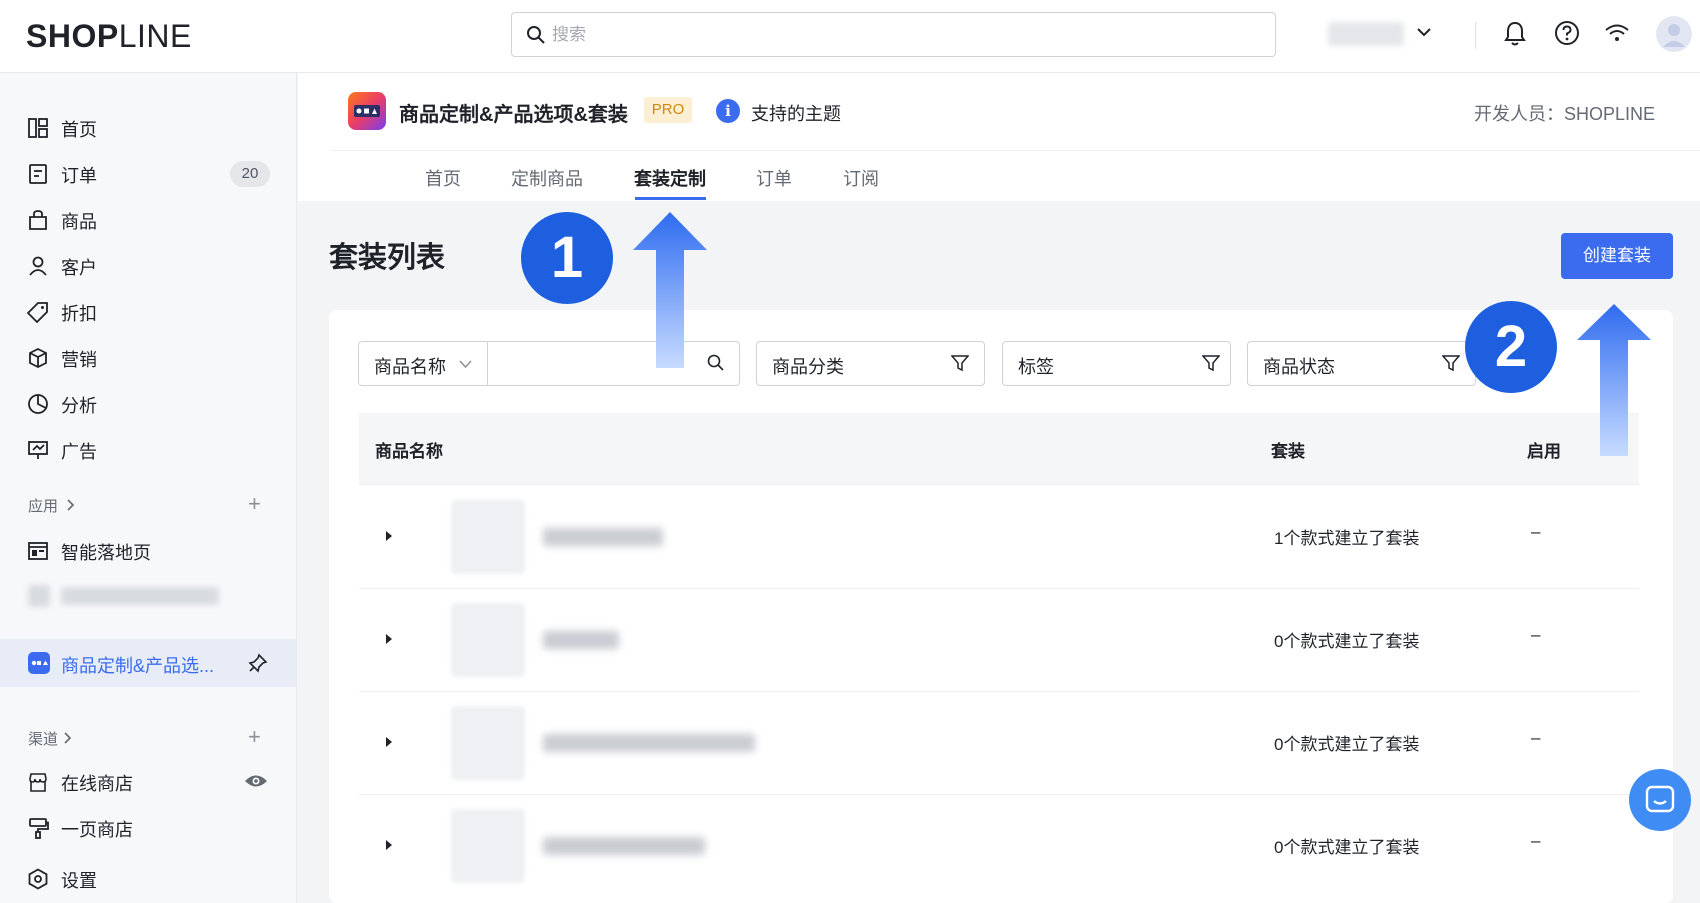 Image resolution: width=1700 pixels, height=903 pixels. Describe the element at coordinates (140, 596) in the screenshot. I see `blurred-app-label` at that location.